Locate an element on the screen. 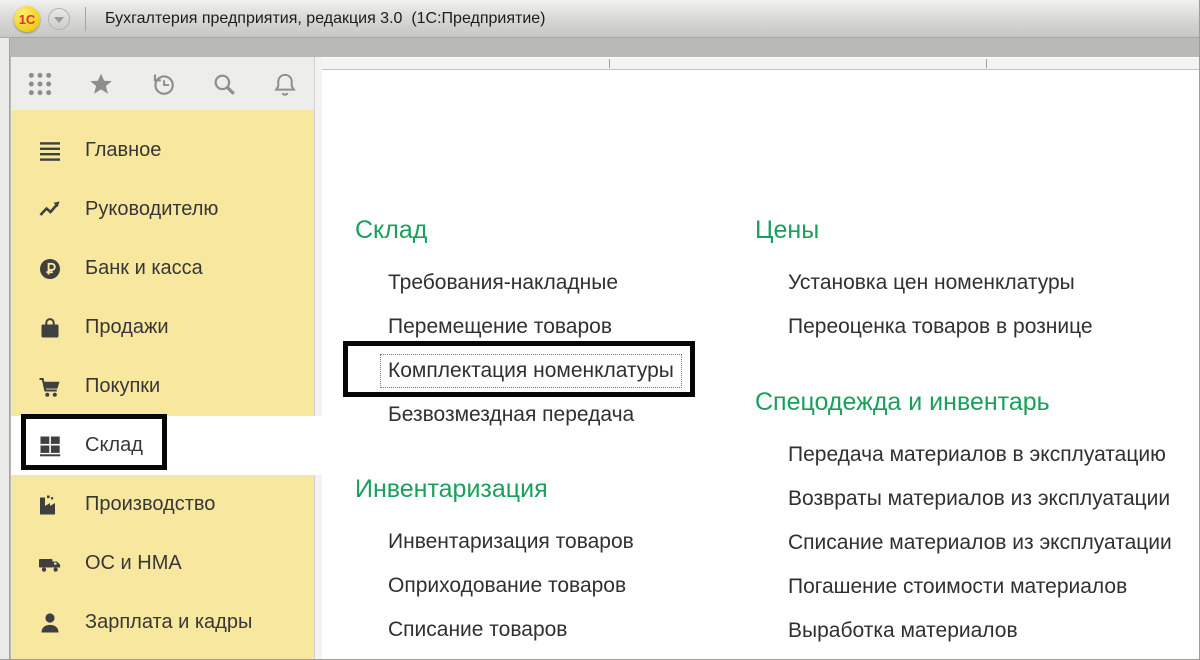 This screenshot has height=660, width=1200. sidebar-item-label: Склад is located at coordinates (114, 445).